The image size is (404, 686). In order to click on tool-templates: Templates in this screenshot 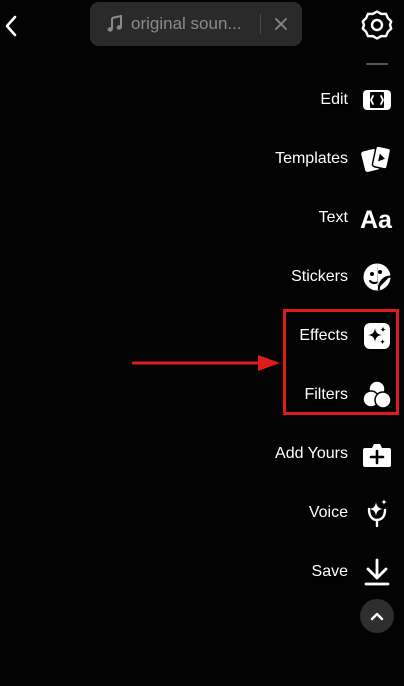, I will do `click(334, 159)`.